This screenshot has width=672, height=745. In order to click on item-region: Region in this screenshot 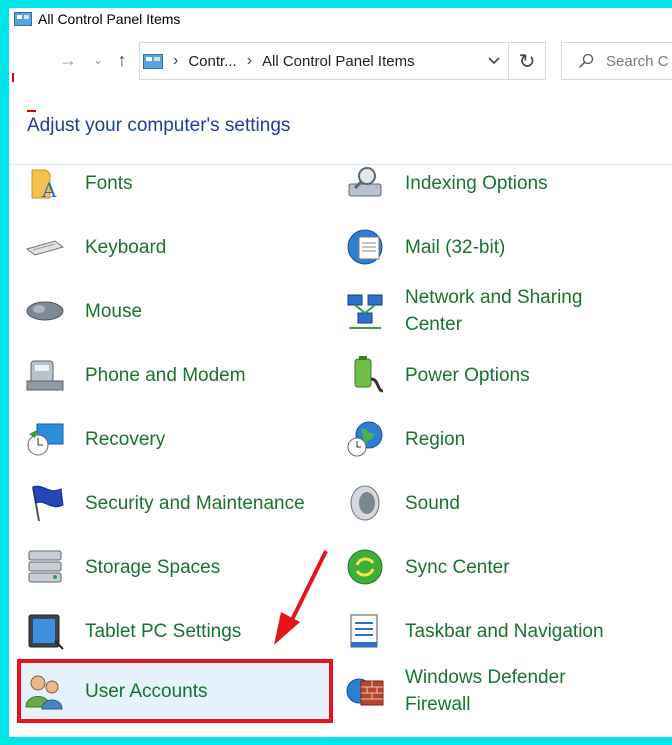, I will do `click(503, 439)`.